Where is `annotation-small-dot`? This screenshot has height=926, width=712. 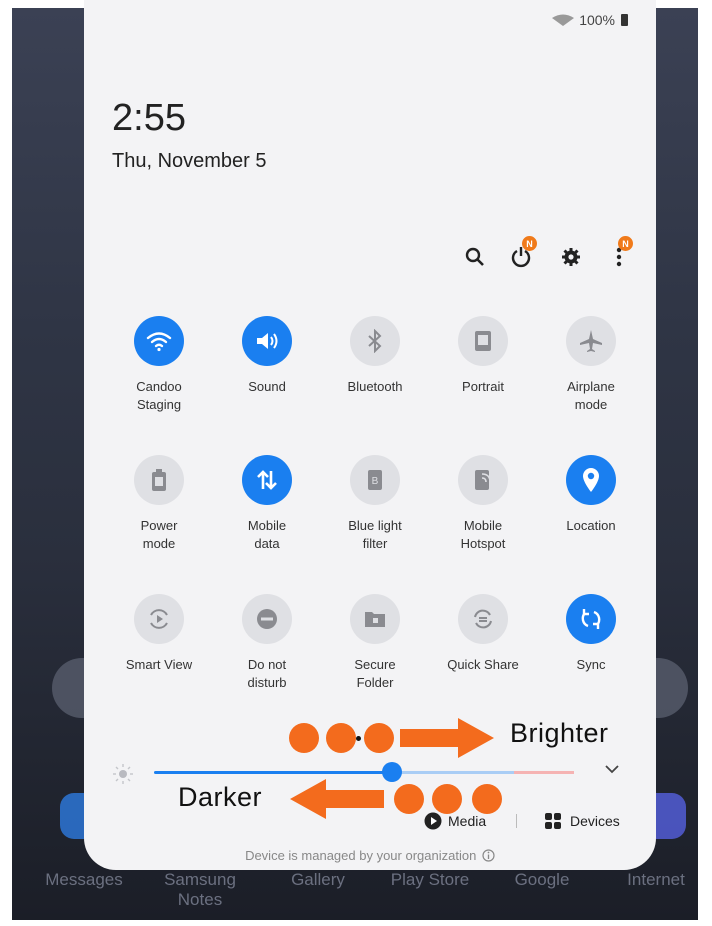
annotation-small-dot is located at coordinates (358, 738).